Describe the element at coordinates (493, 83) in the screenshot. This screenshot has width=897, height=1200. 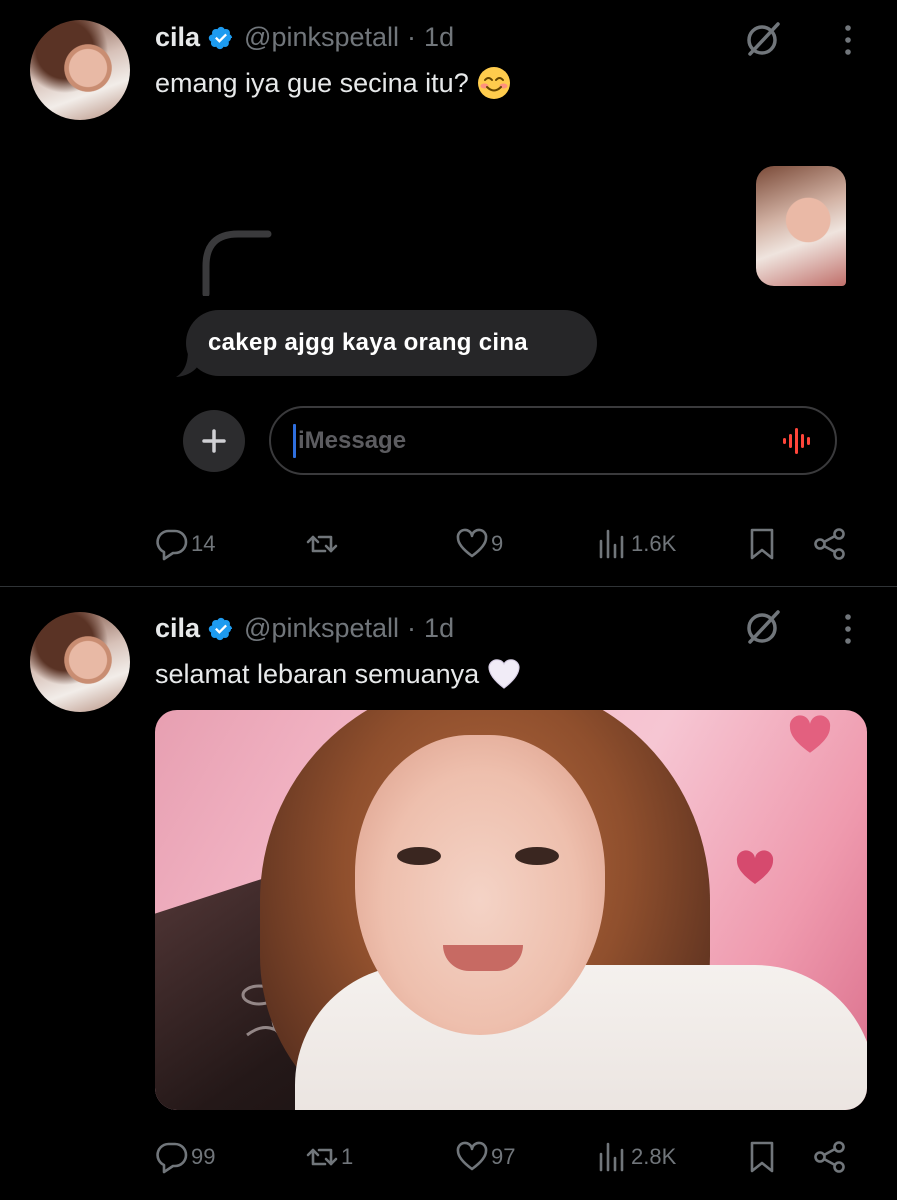
I see `smiling-face-emoji` at that location.